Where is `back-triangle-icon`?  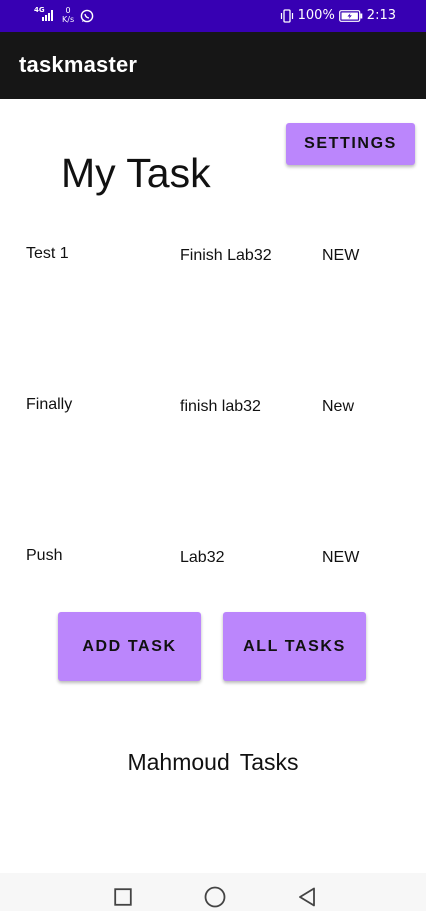 back-triangle-icon is located at coordinates (307, 897).